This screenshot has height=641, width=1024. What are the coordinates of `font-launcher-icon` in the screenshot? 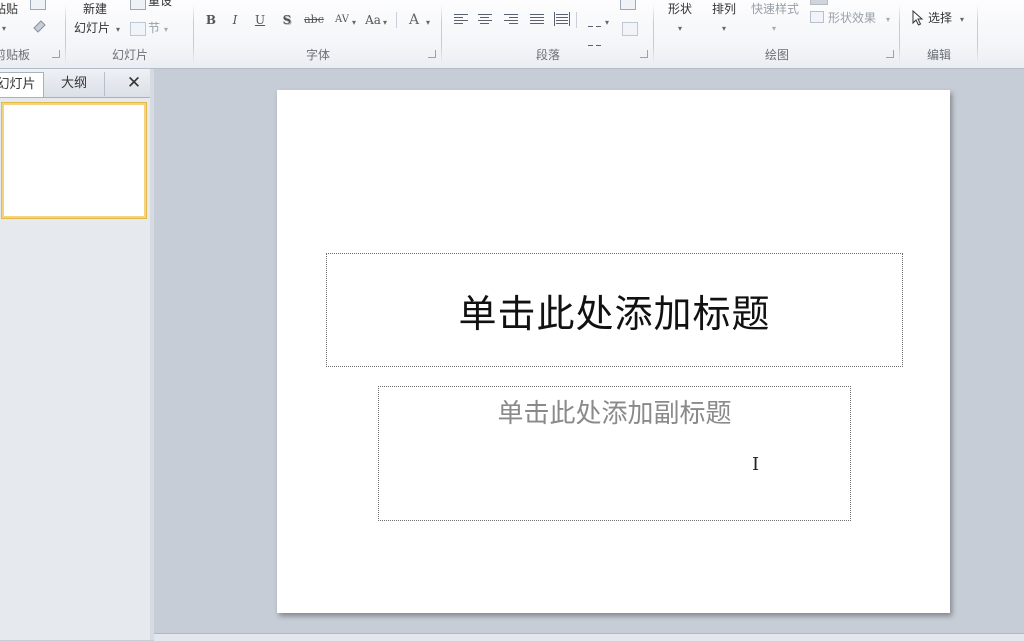 It's located at (432, 54).